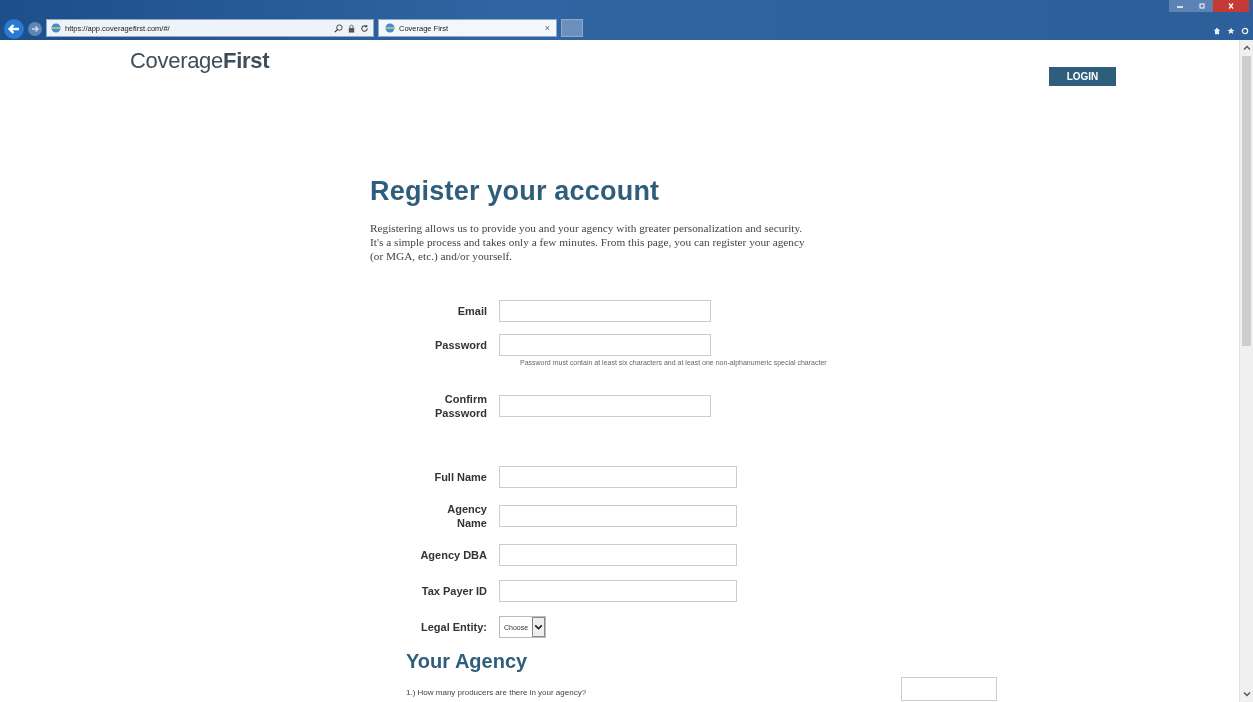 Image resolution: width=1253 pixels, height=702 pixels. Describe the element at coordinates (200, 61) in the screenshot. I see `logo: CoverageFirst` at that location.